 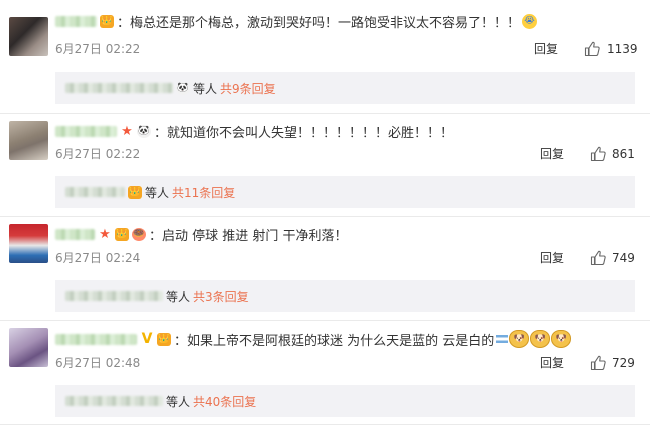 I want to click on more-replies-link: 共11条回复, so click(x=203, y=192).